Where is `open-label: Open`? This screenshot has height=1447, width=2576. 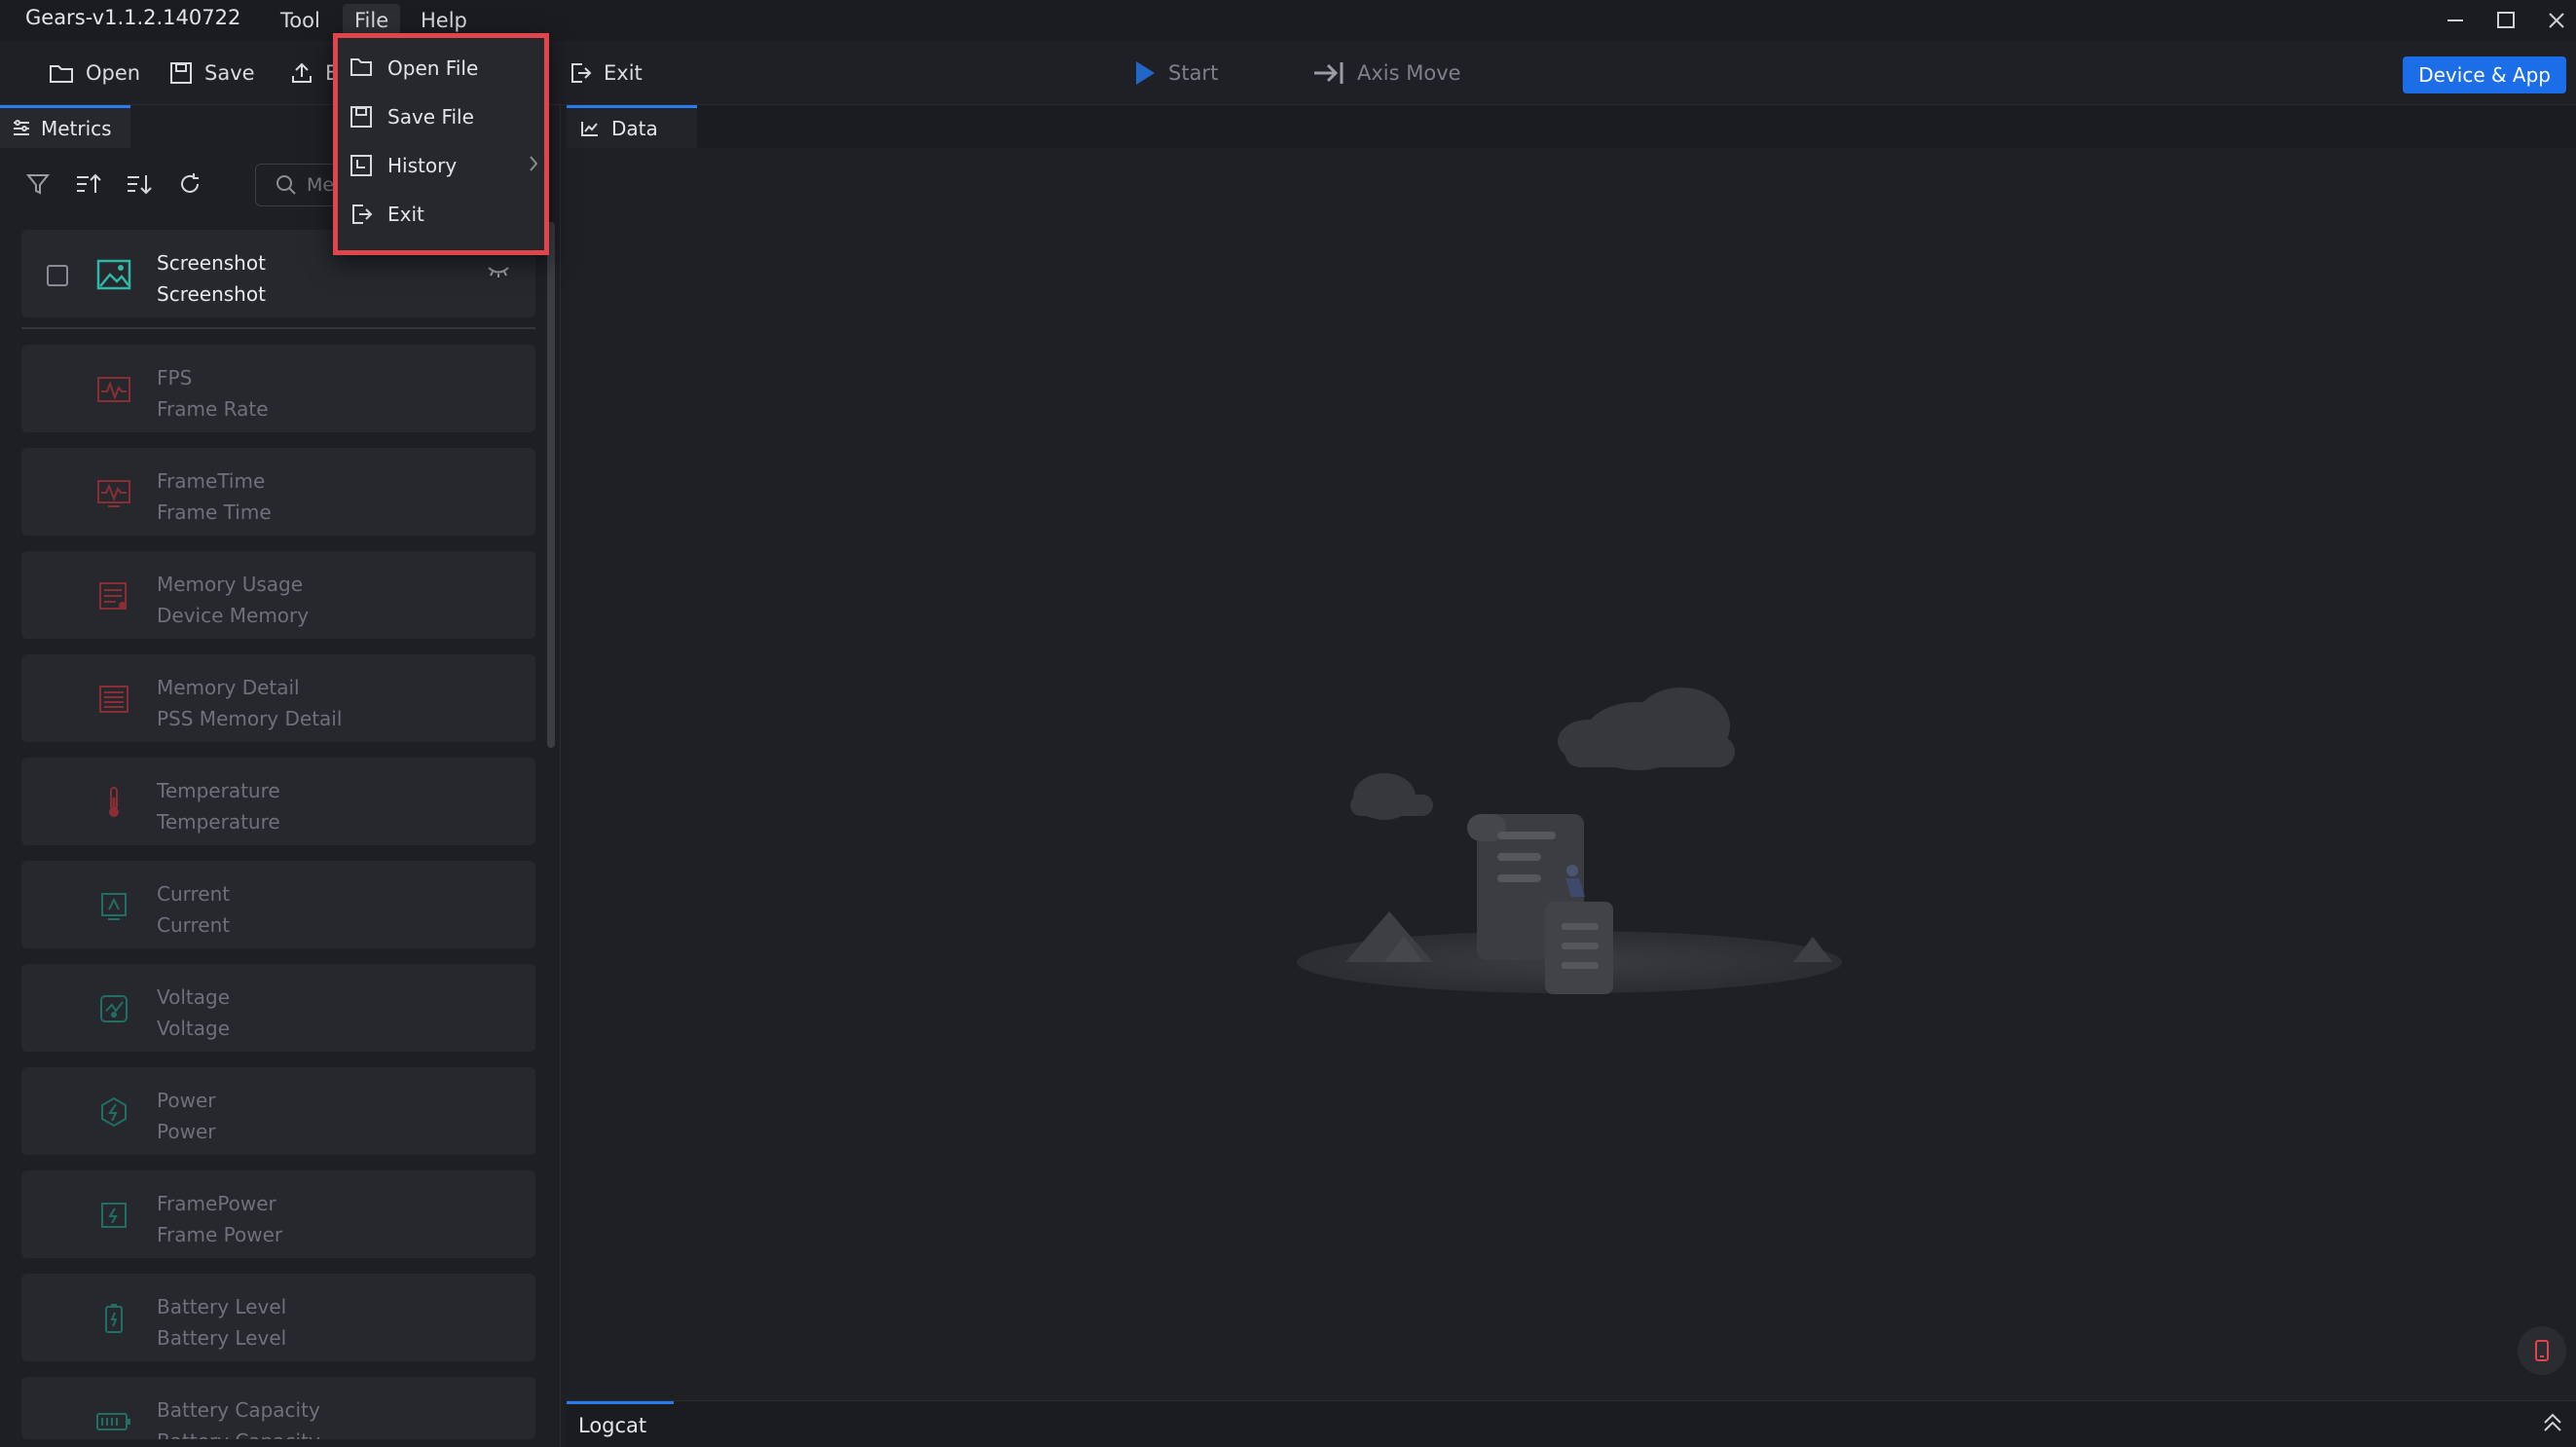
open-label: Open is located at coordinates (113, 73).